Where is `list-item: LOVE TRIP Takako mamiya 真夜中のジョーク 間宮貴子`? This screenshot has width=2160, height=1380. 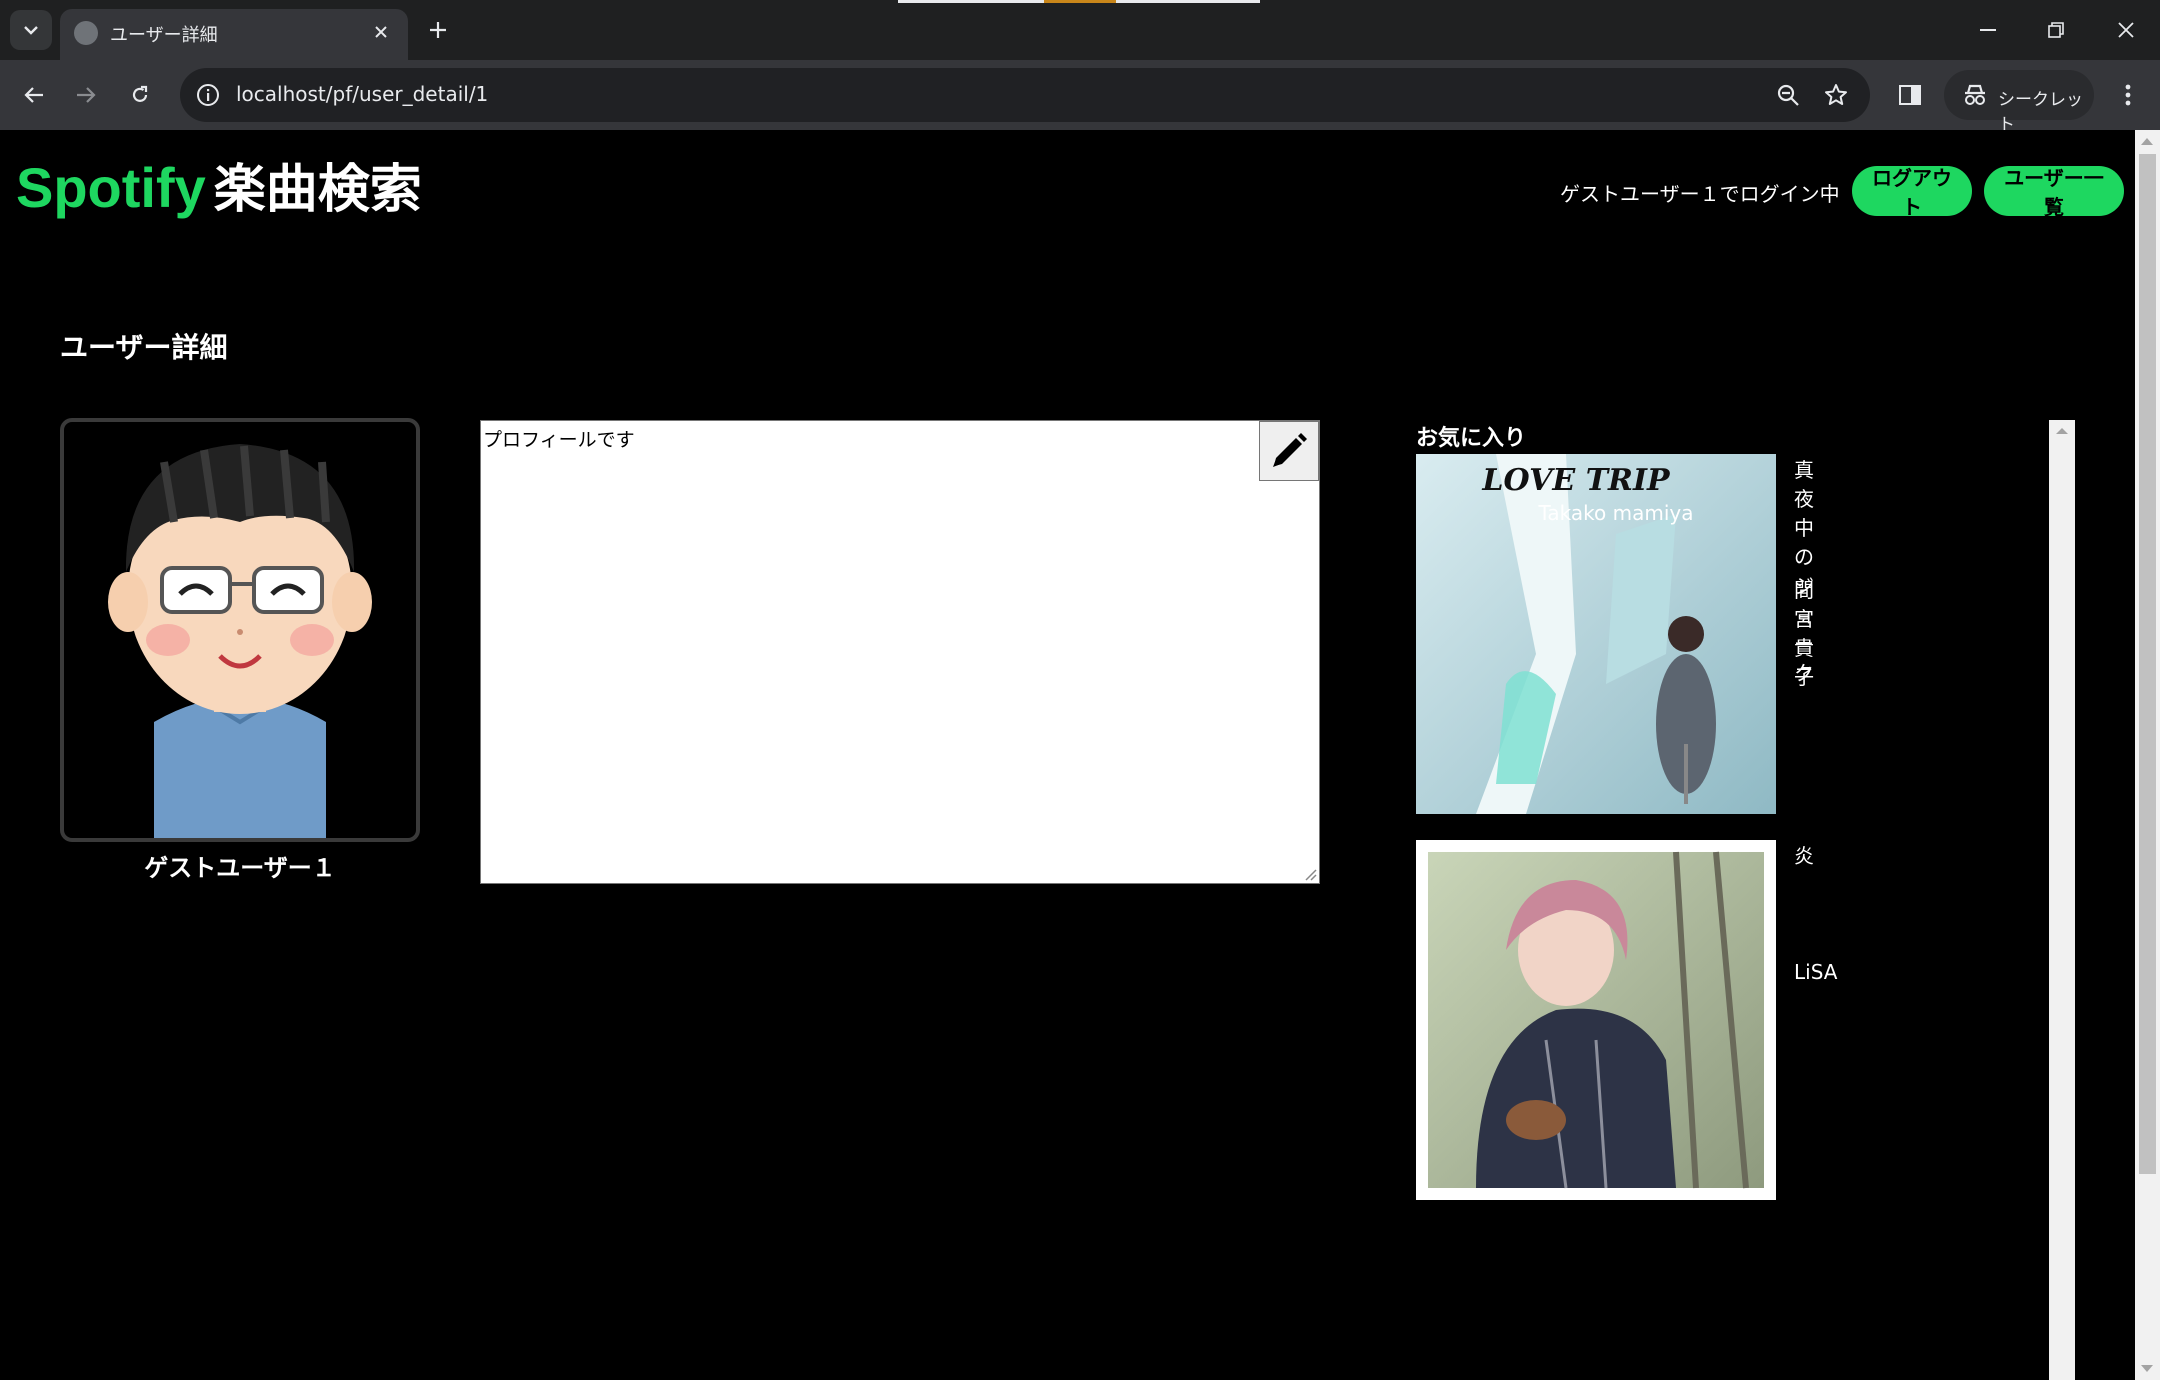 list-item: LOVE TRIP Takako mamiya 真夜中のジョーク 間宮貴子 is located at coordinates (1615, 634).